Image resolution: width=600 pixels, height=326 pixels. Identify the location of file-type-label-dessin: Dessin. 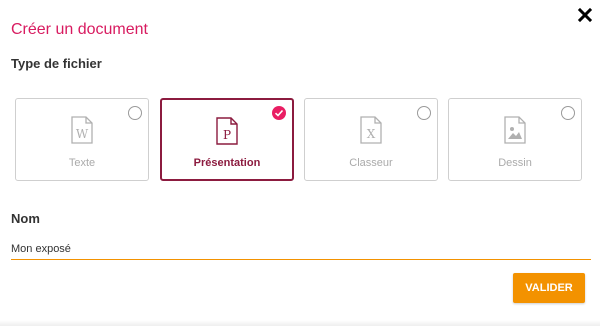
(515, 163).